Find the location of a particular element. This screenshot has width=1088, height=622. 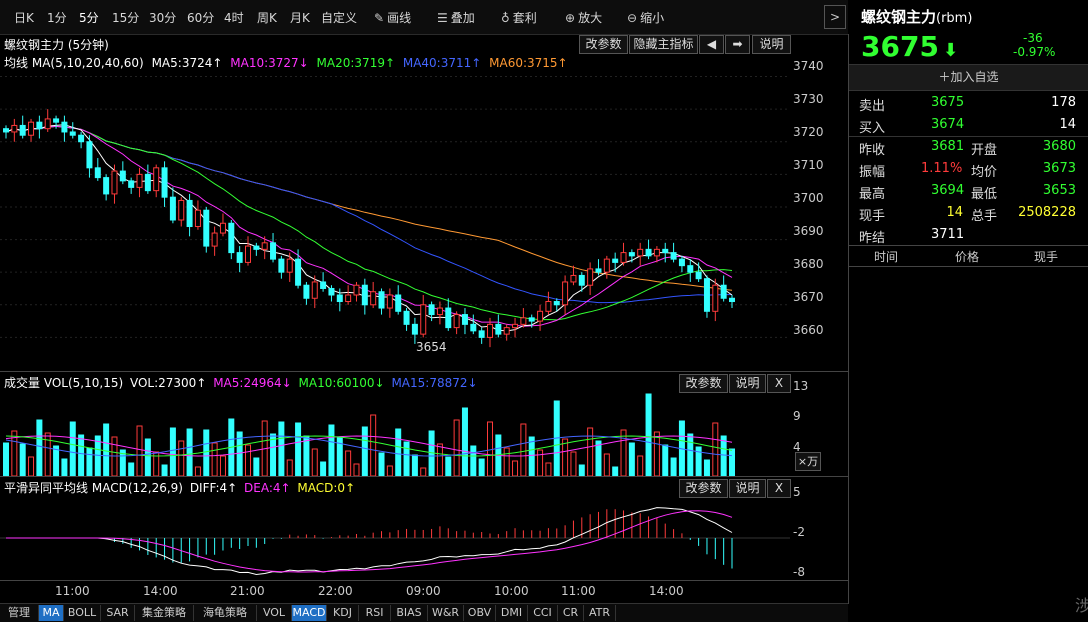

period-30min-button: 30分 is located at coordinates (162, 17).